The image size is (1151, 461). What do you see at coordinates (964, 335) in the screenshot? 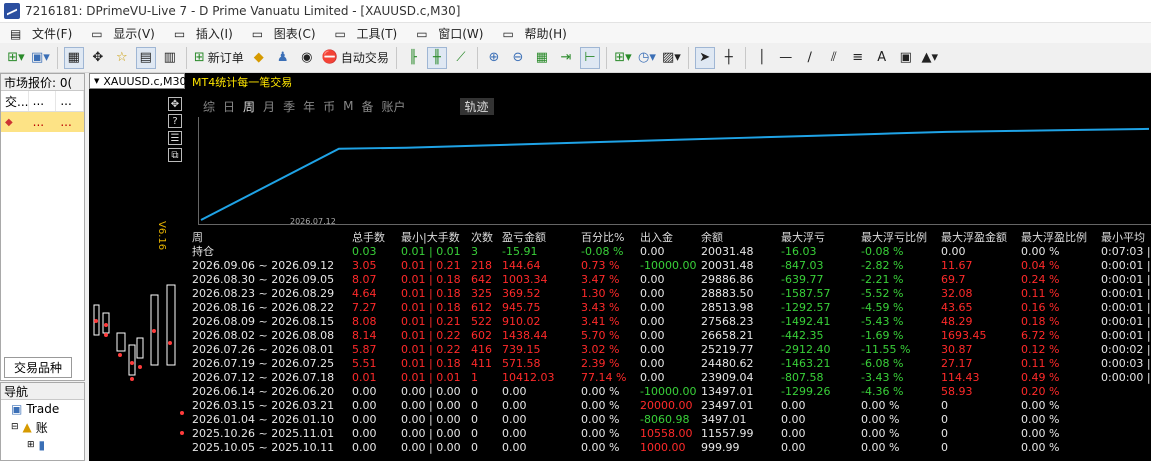
I see `cell-max-floating-profit: 1693.45` at bounding box center [964, 335].